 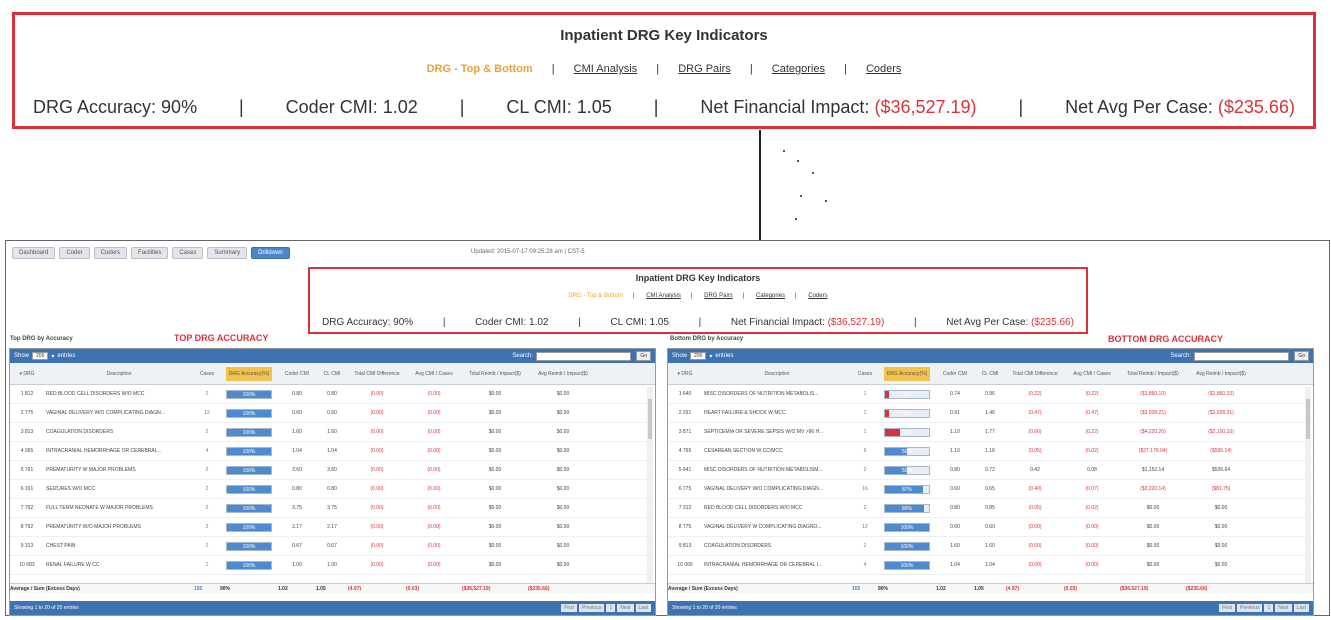 What do you see at coordinates (718, 296) in the screenshot?
I see `inner-nav-drg-pairs: DRG Pairs` at bounding box center [718, 296].